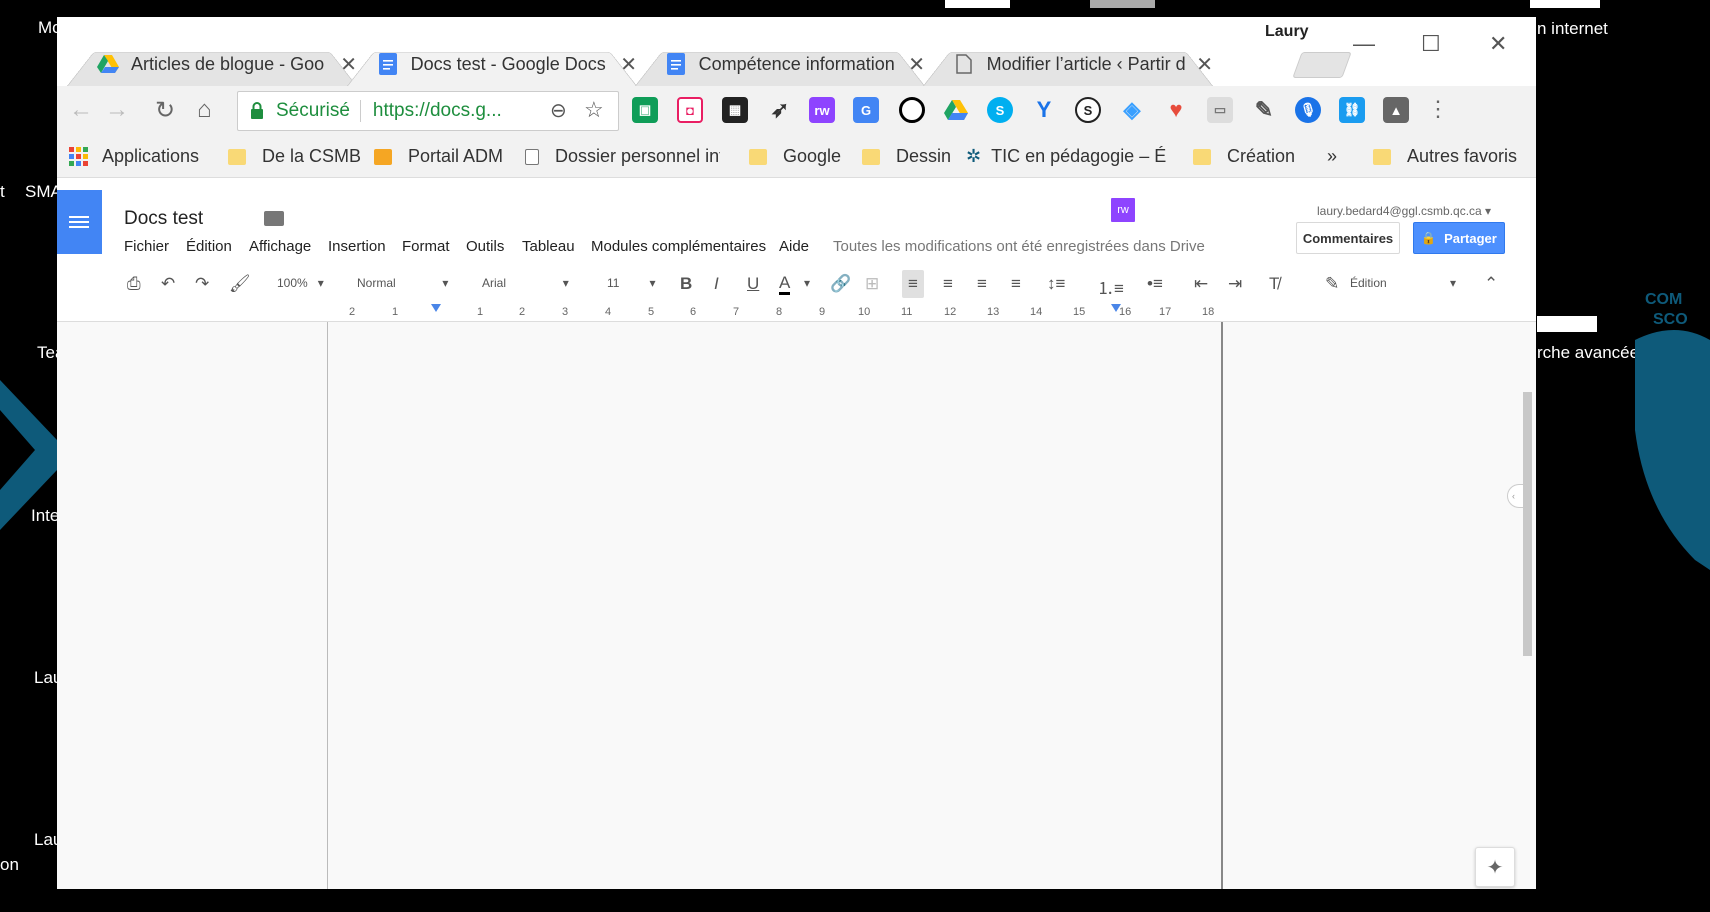 The height and width of the screenshot is (912, 1710). Describe the element at coordinates (294, 156) in the screenshot. I see `bookmark-csmb: De la CSMB` at that location.